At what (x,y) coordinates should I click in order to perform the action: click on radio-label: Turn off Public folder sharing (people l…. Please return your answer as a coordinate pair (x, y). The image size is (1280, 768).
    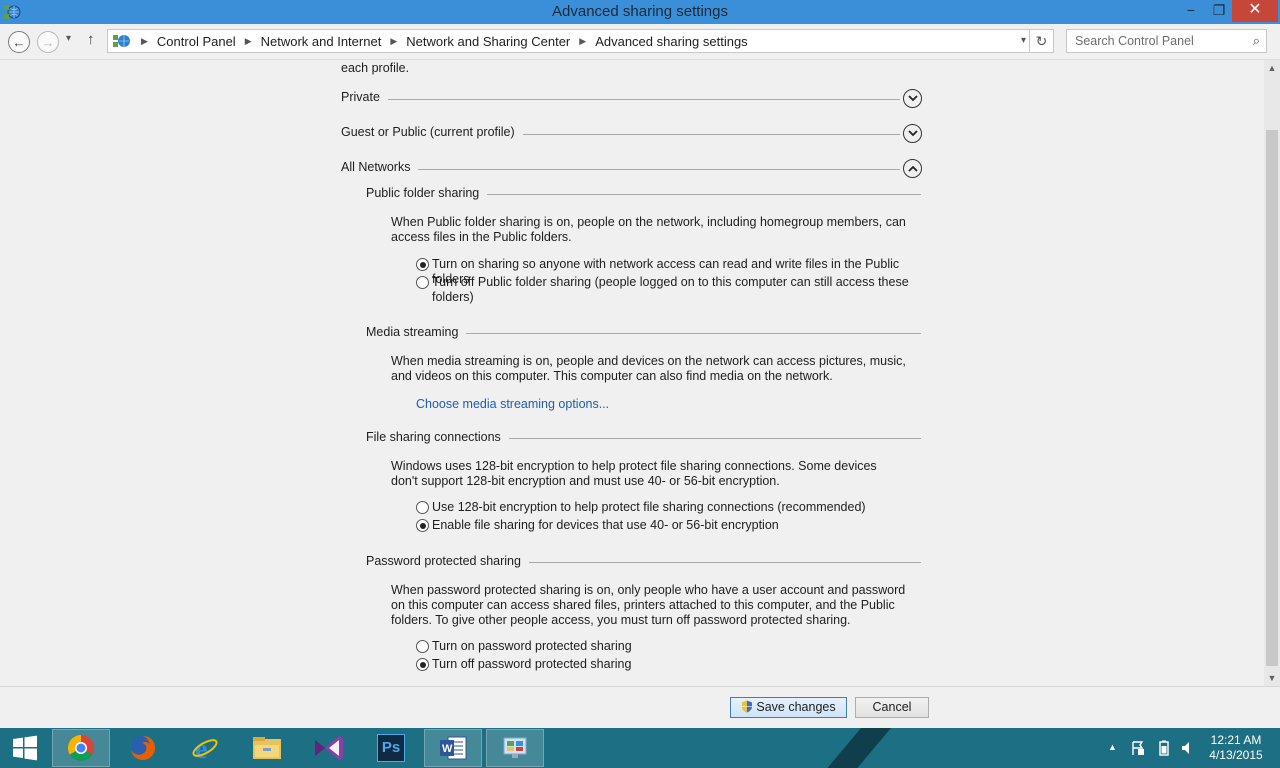
    Looking at the image, I should click on (674, 290).